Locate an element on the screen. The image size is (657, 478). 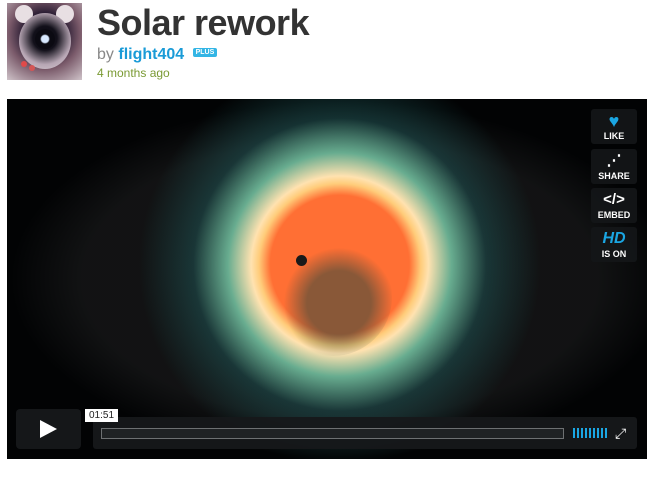
share-button: ⋰ SHARE is located at coordinates (614, 166).